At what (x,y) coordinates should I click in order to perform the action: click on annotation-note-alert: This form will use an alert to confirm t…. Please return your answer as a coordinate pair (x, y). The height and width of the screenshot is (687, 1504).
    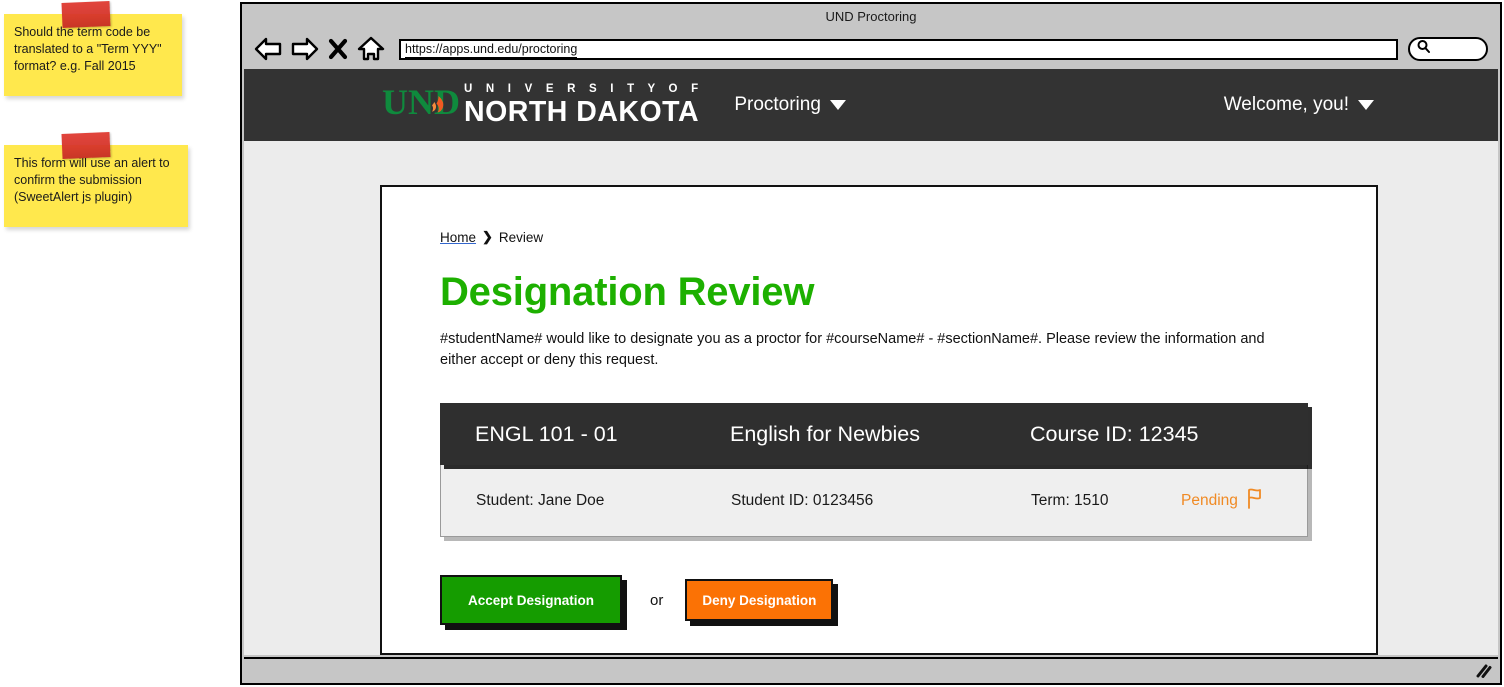
    Looking at the image, I should click on (96, 179).